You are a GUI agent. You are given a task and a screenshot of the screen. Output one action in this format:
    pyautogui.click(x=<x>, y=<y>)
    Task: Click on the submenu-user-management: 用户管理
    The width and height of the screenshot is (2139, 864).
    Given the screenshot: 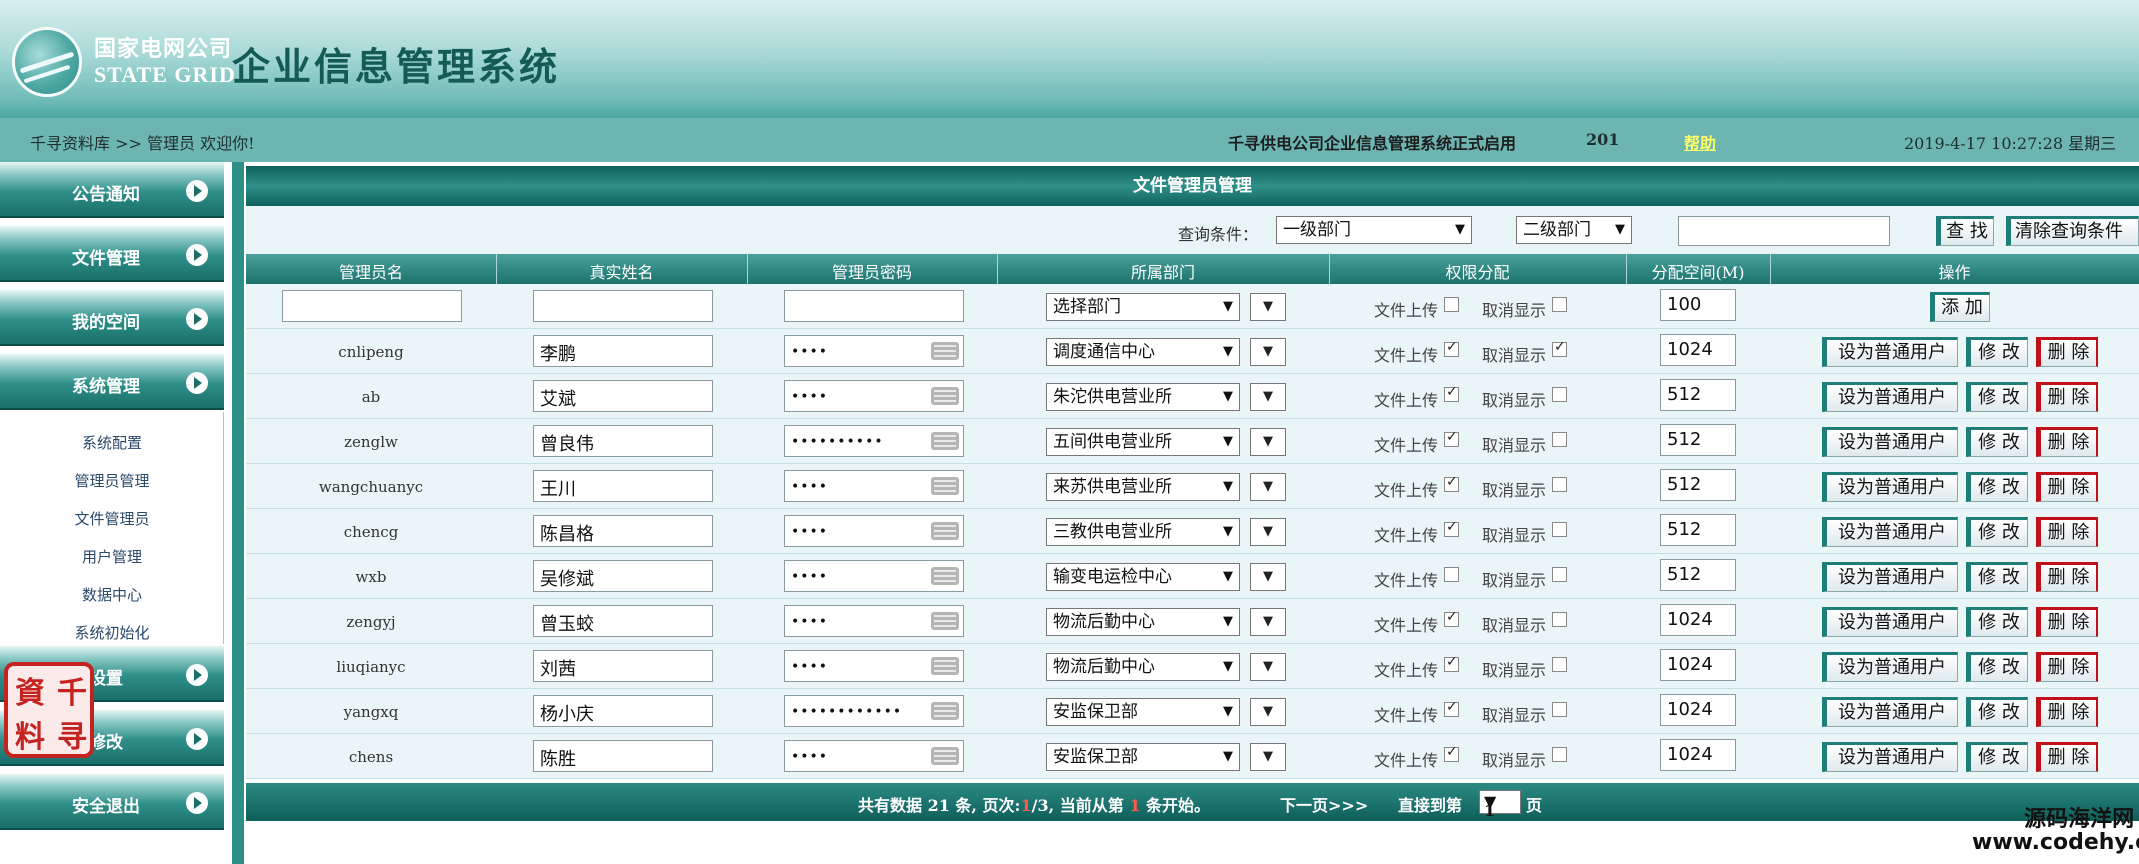 What is the action you would take?
    pyautogui.click(x=112, y=556)
    